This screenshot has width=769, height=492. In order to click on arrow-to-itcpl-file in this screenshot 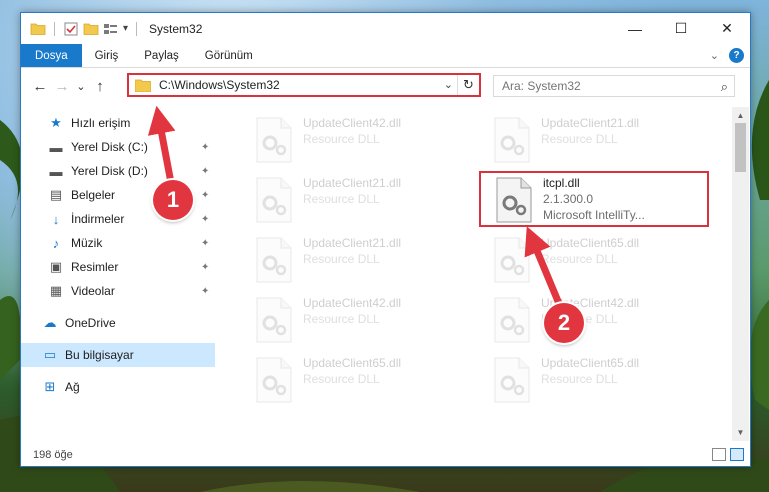, I will do `click(544, 268)`.